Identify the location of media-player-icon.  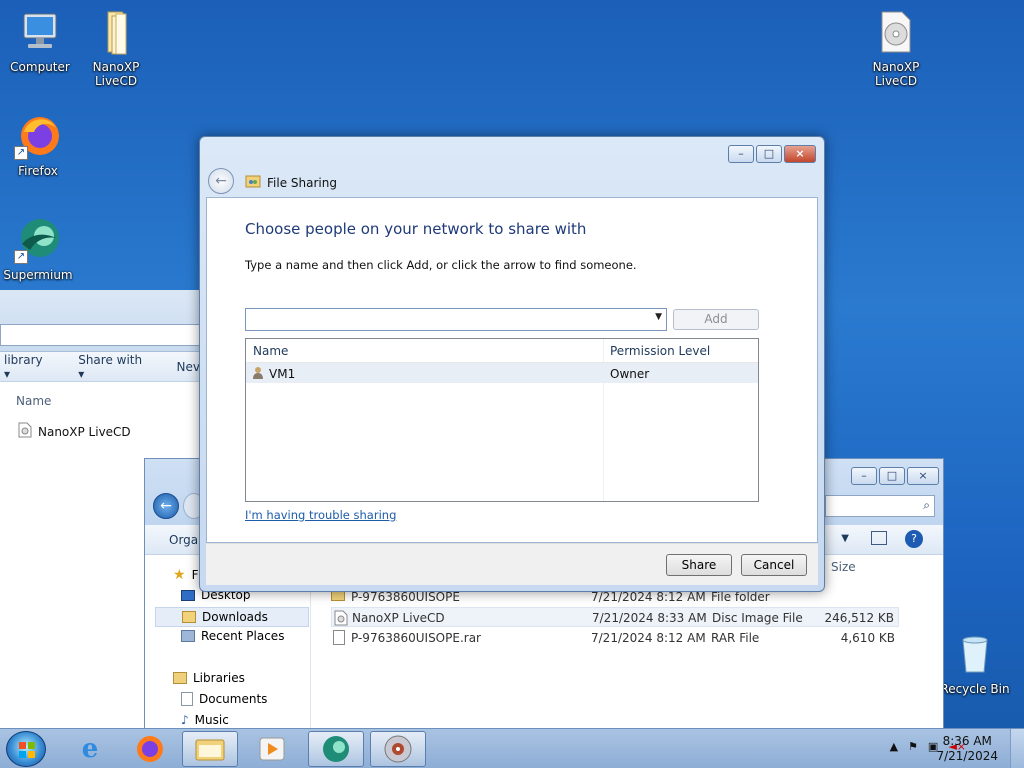
(272, 749).